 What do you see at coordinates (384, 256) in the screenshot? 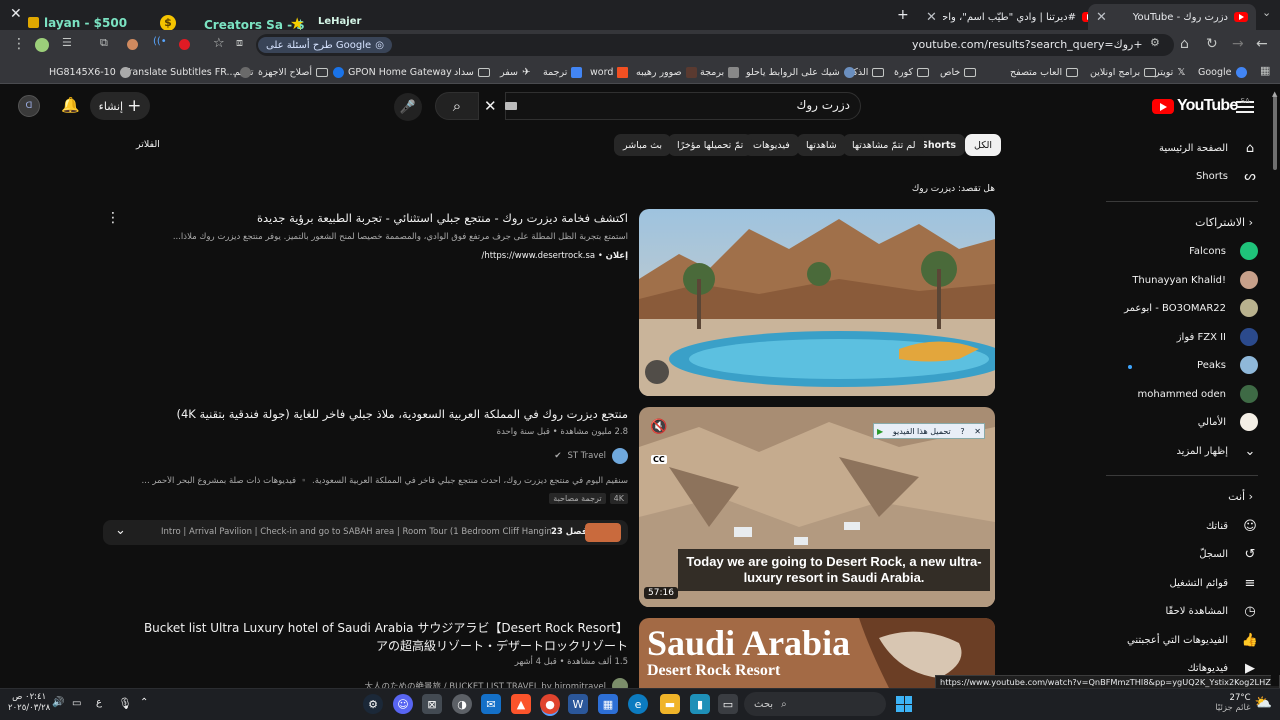
I see `ad-line: إعلان • https://www.desertrock.sa/` at bounding box center [384, 256].